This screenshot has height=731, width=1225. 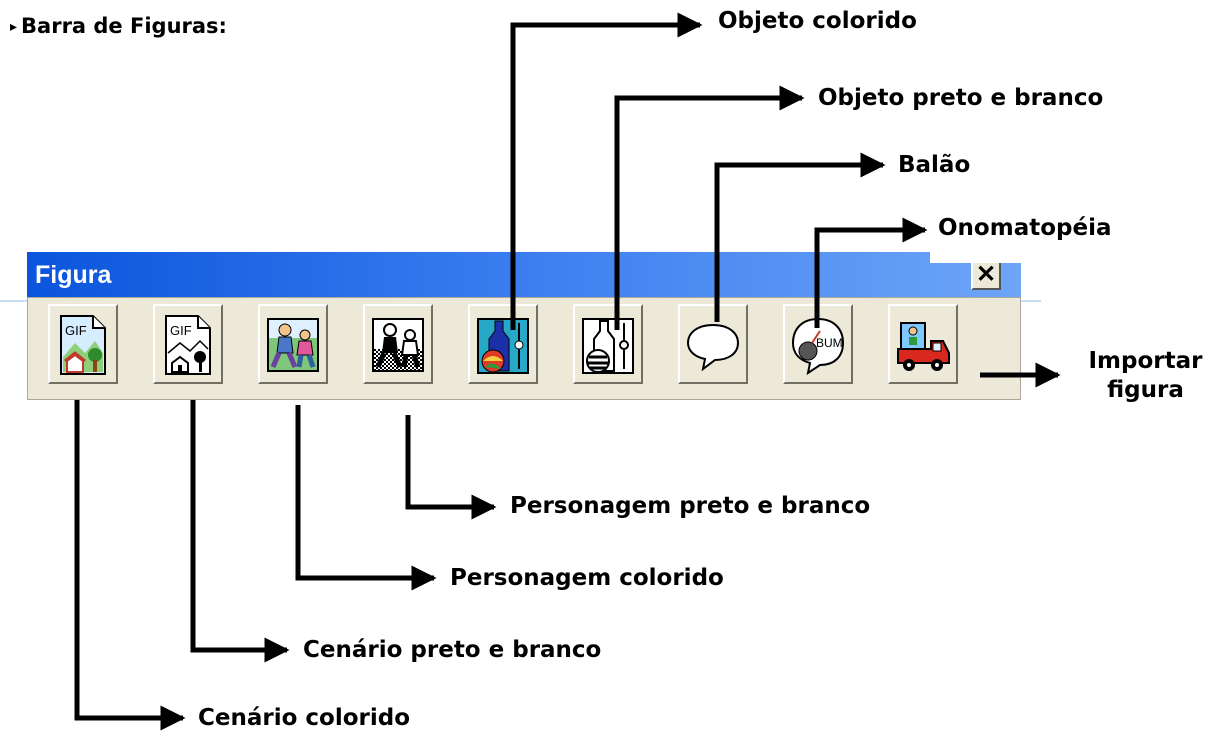 I want to click on close-button: ✕, so click(x=986, y=275).